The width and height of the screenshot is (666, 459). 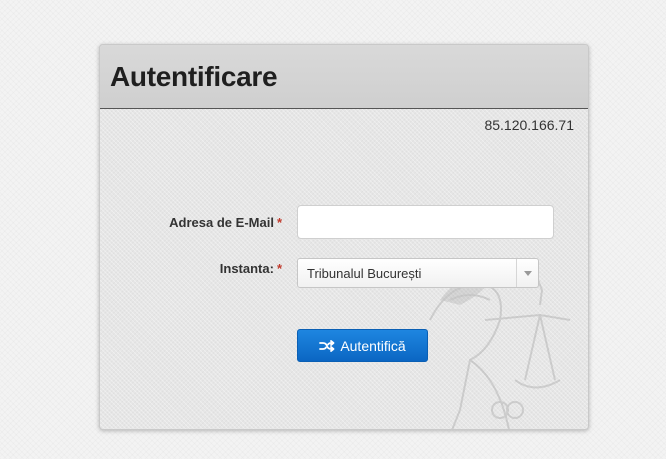 I want to click on email-label: Adresa de E-Mail *, so click(x=225, y=222).